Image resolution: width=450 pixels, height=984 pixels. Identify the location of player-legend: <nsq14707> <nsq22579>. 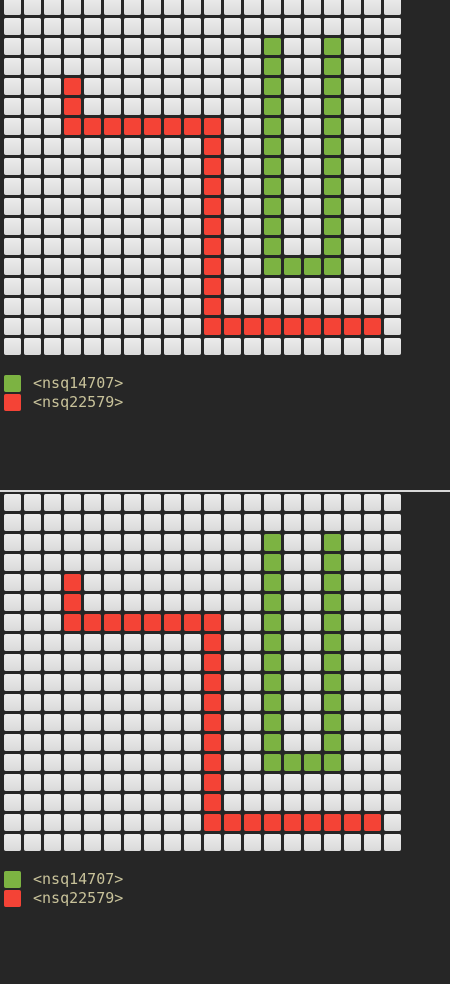
(63, 393).